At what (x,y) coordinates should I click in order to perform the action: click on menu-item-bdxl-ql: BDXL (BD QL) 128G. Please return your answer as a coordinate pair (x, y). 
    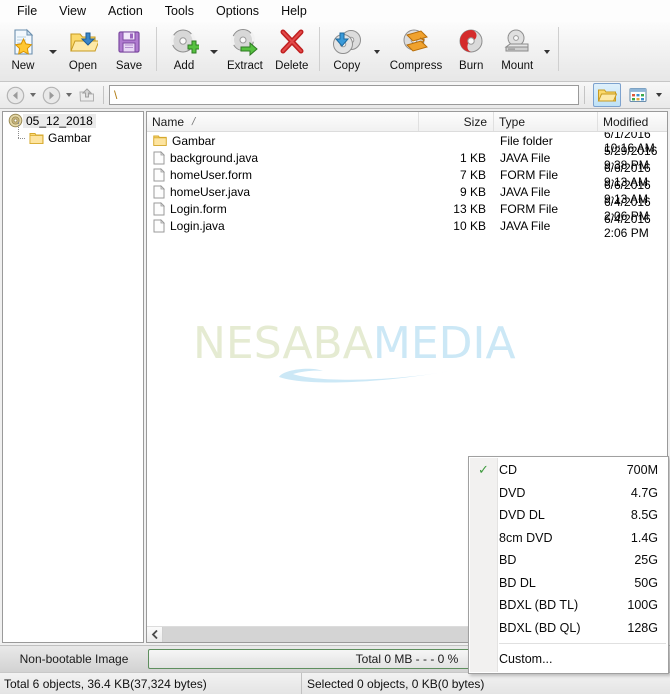
    Looking at the image, I should click on (568, 628).